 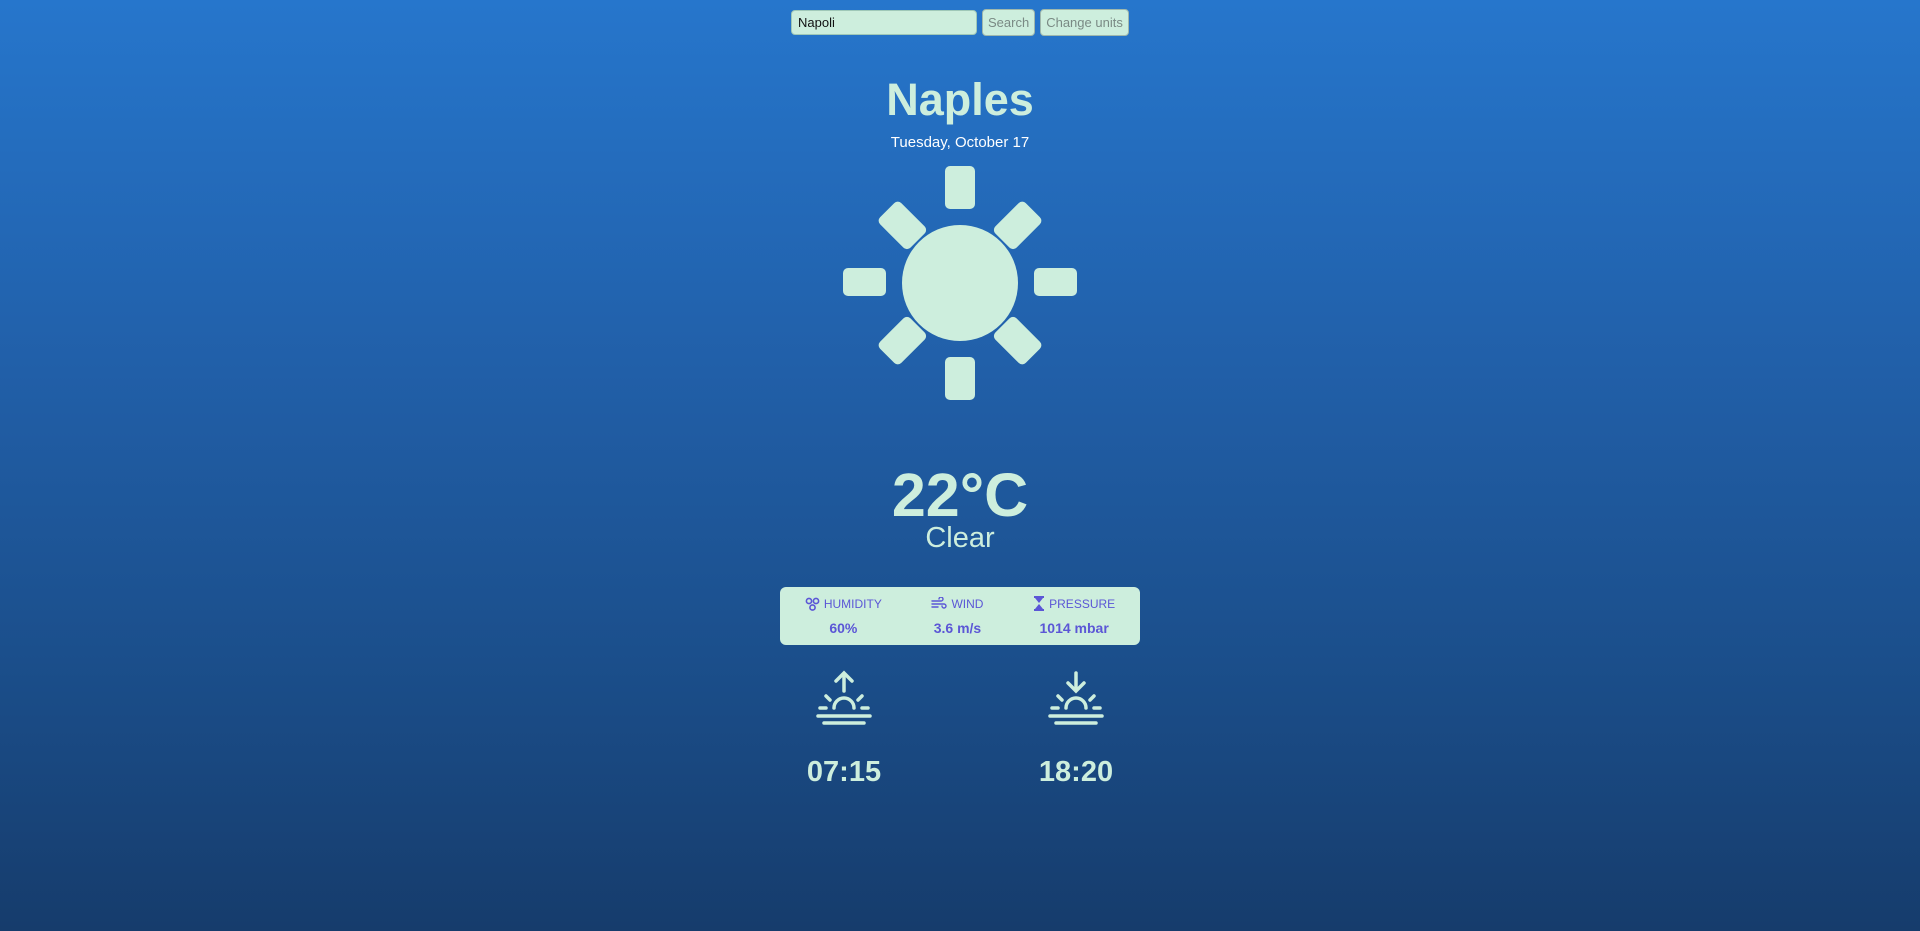 I want to click on search-bar: Search Change units, so click(x=960, y=22).